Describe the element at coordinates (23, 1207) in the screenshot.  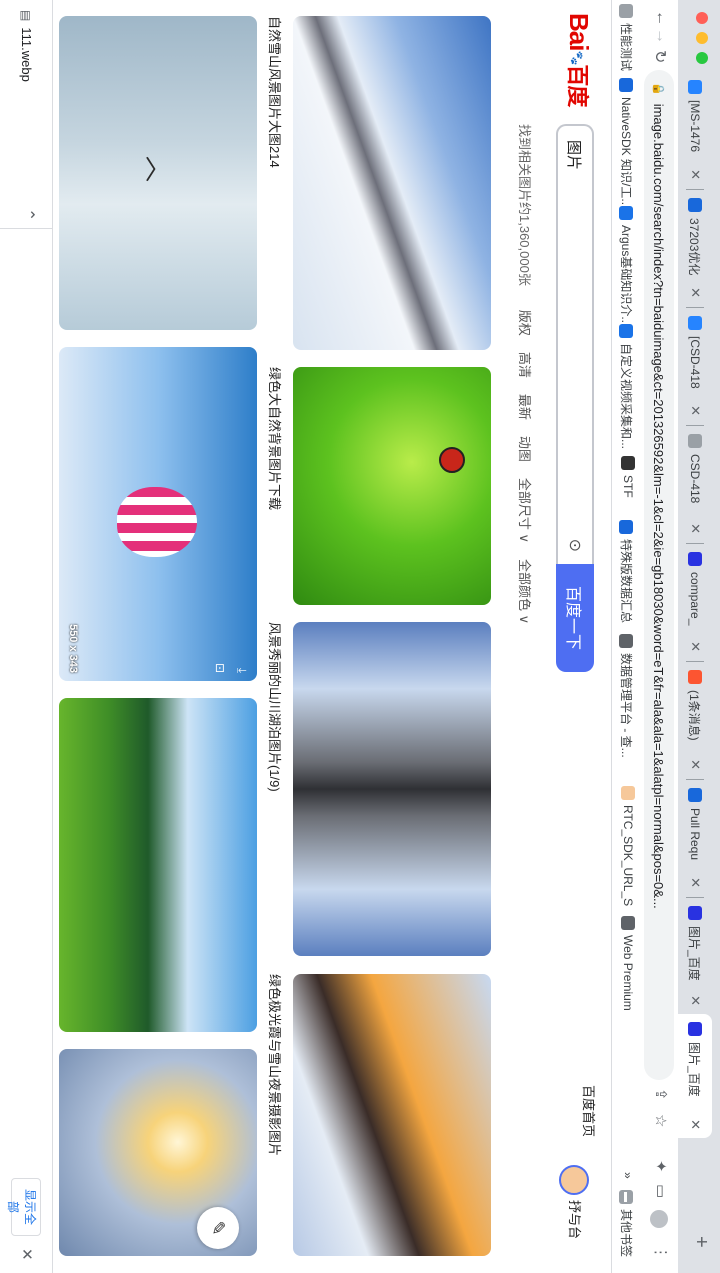
I see `show-all-button: 显示全部` at that location.